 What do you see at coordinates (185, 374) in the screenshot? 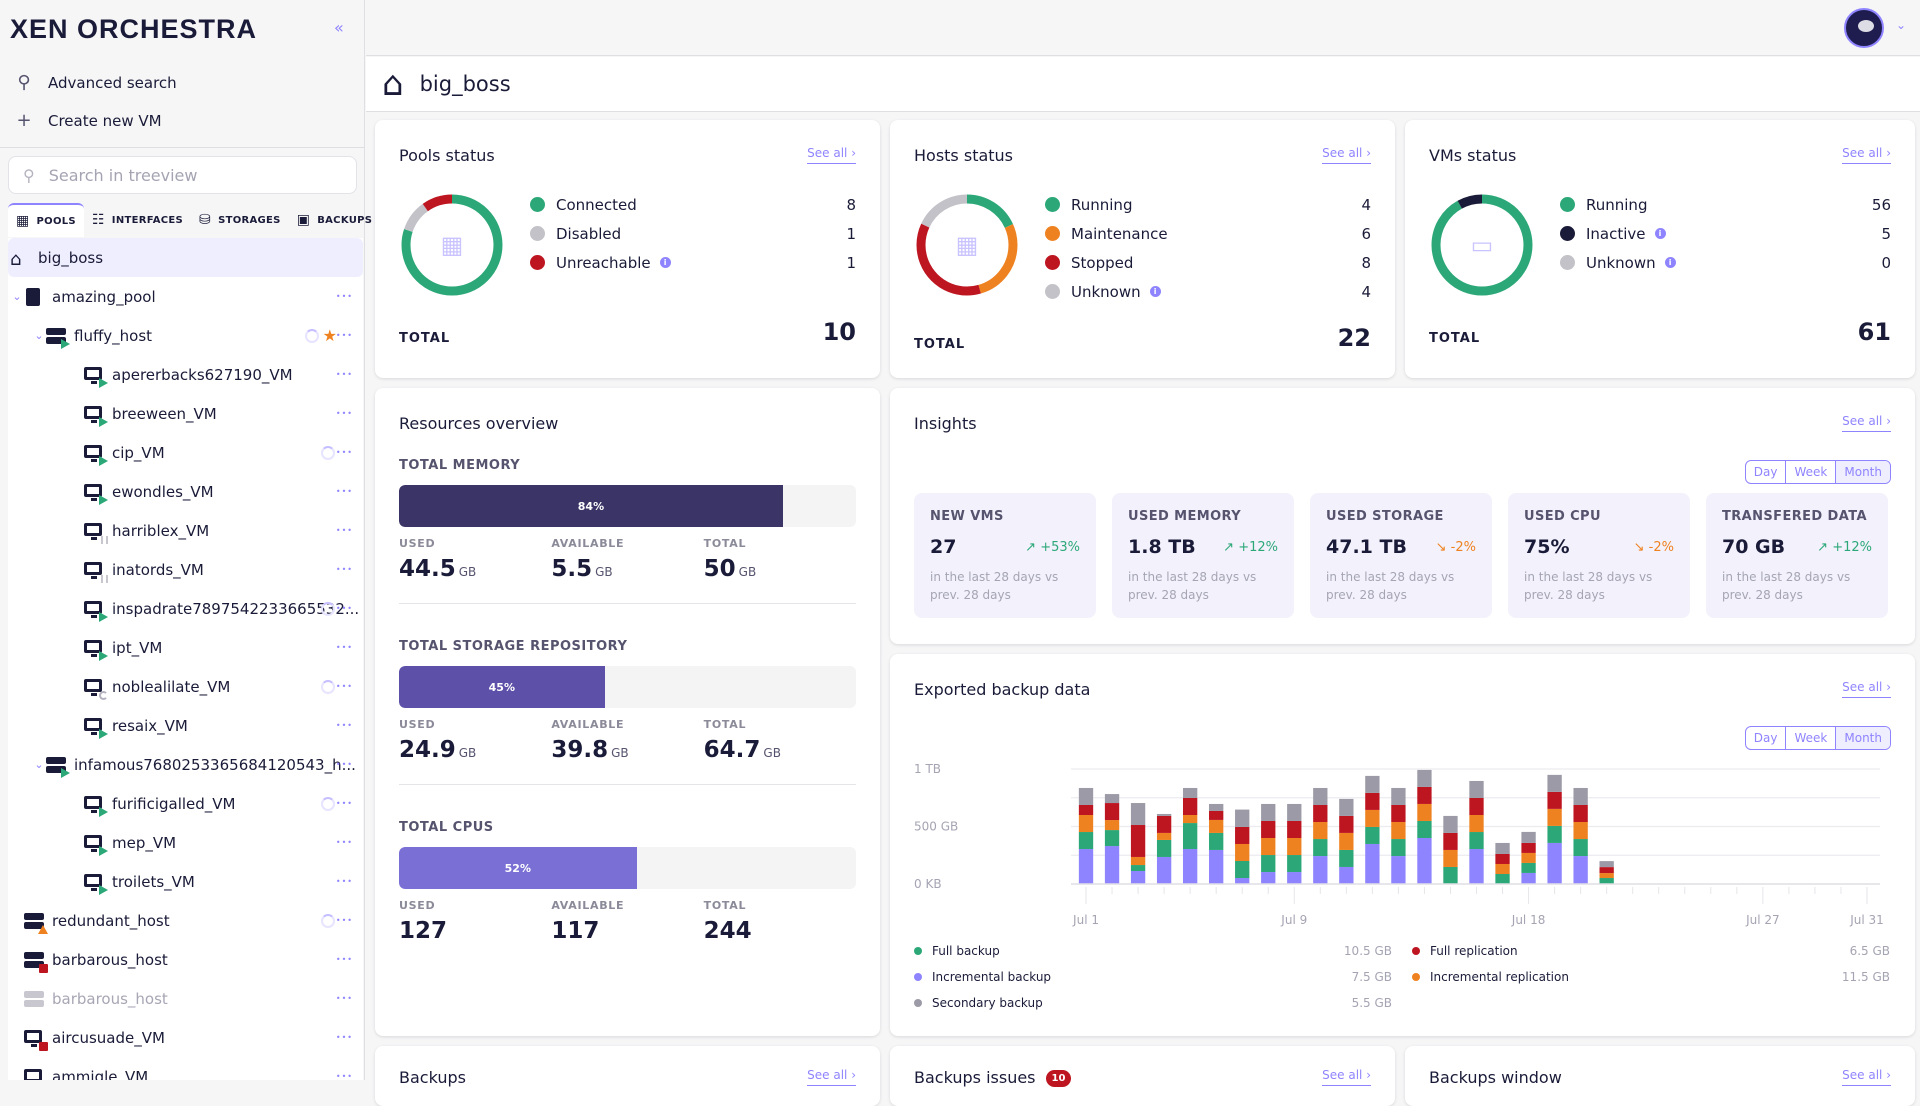
I see `tree-item-vm: apererbacks627190_VM •••` at bounding box center [185, 374].